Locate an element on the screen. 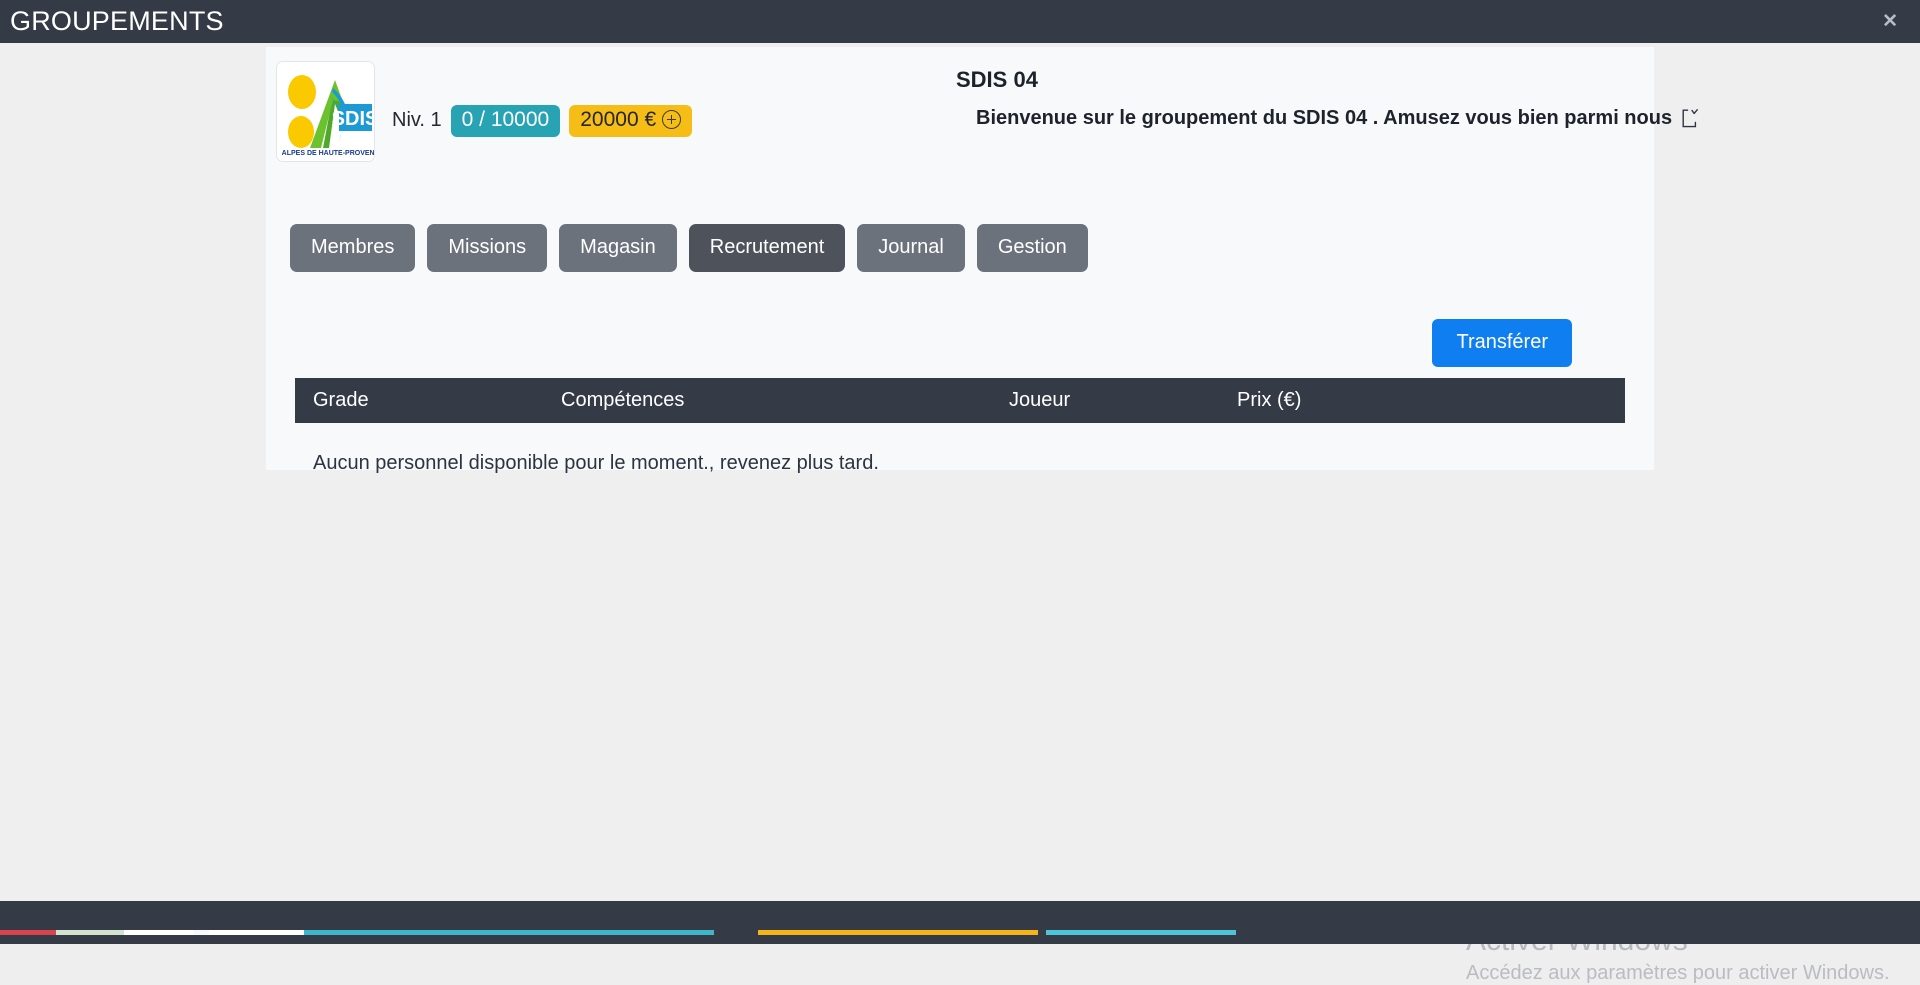 The width and height of the screenshot is (1920, 985). groupement-logo: SDIS ALPES DE HAUTE-PROVENCE is located at coordinates (325, 111).